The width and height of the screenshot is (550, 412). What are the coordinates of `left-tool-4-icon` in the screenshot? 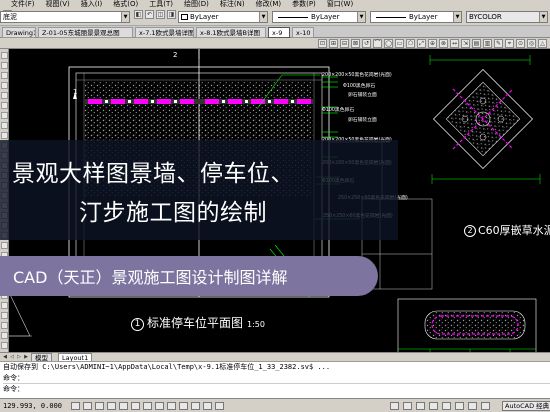 It's located at (4, 95).